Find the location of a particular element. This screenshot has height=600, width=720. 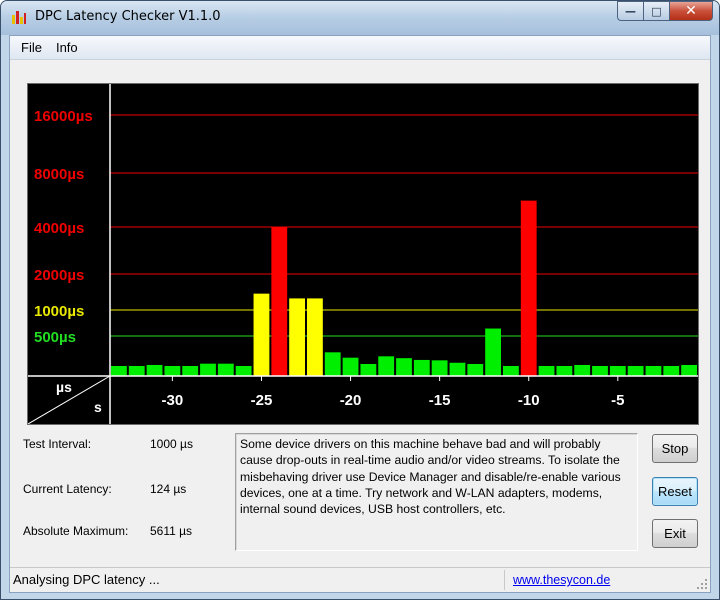

stop-button: Stop is located at coordinates (675, 448).